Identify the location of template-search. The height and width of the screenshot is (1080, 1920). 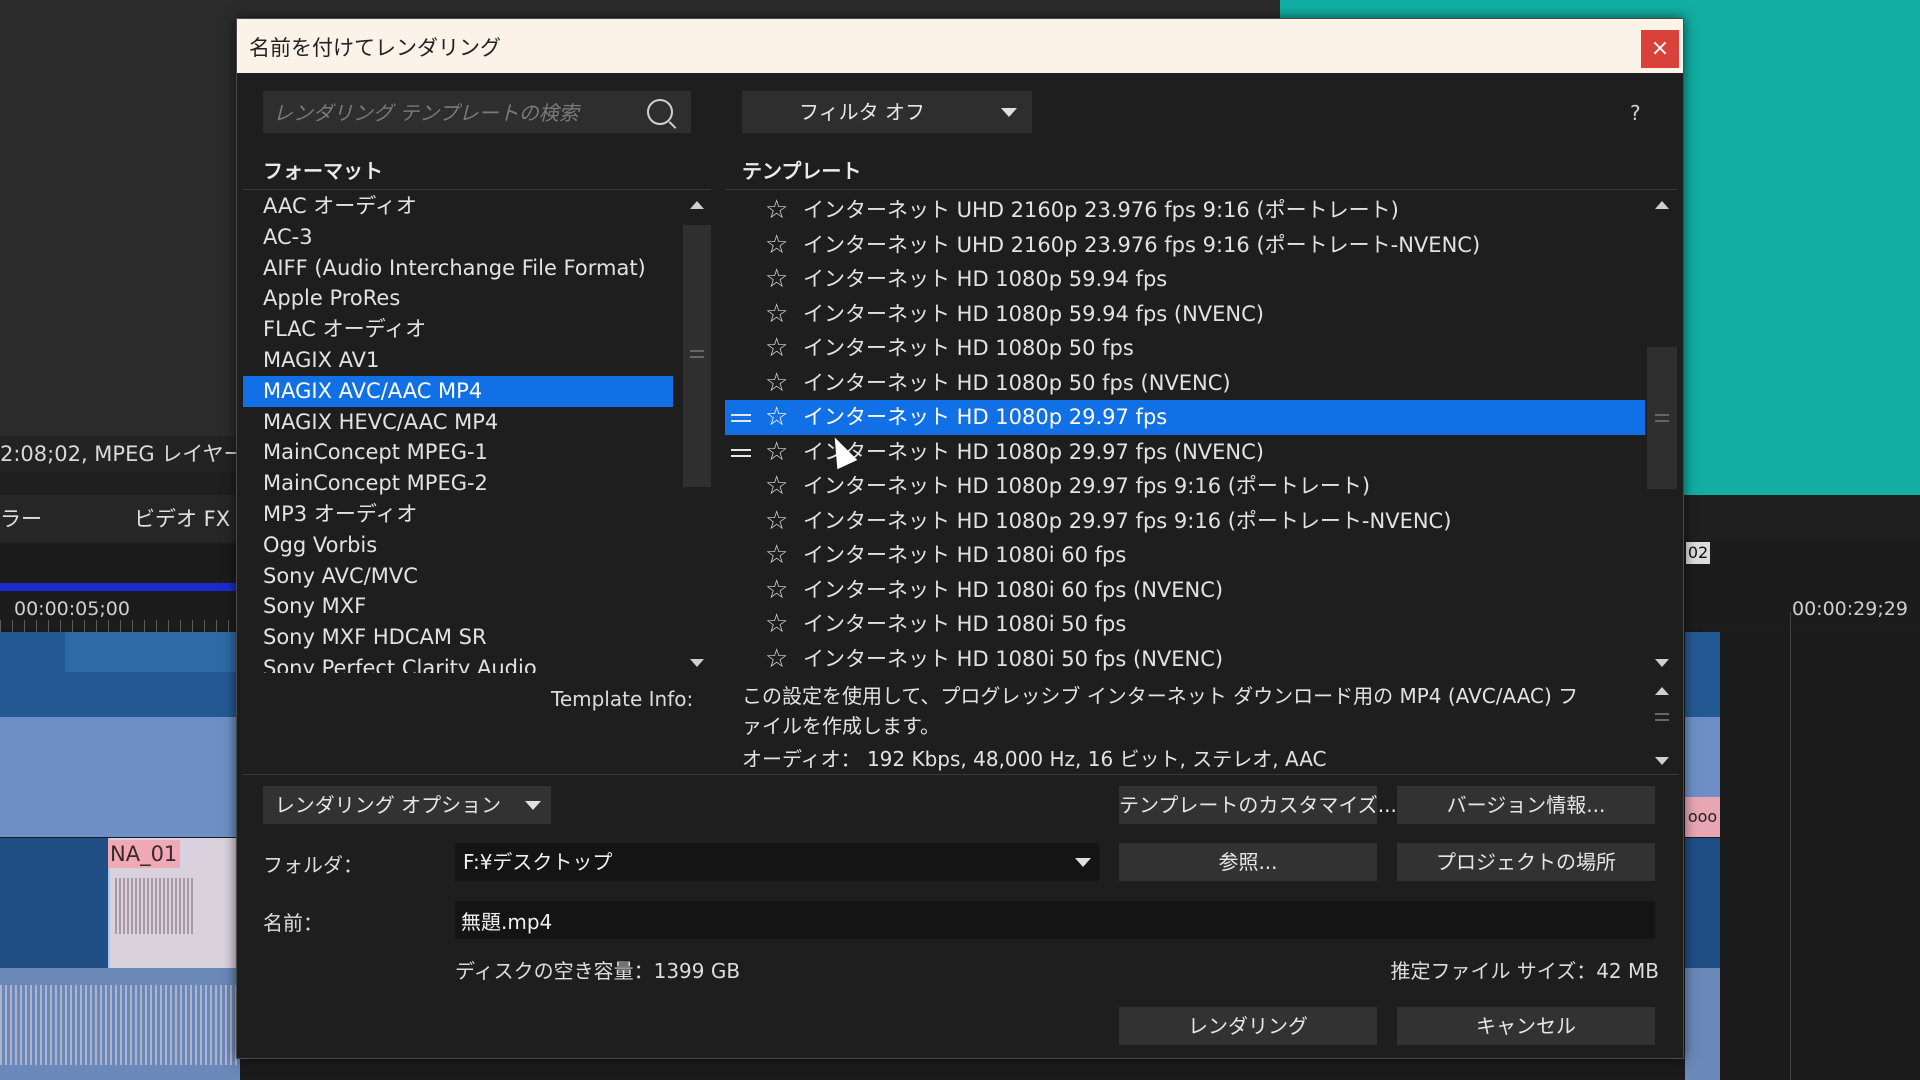
(477, 113).